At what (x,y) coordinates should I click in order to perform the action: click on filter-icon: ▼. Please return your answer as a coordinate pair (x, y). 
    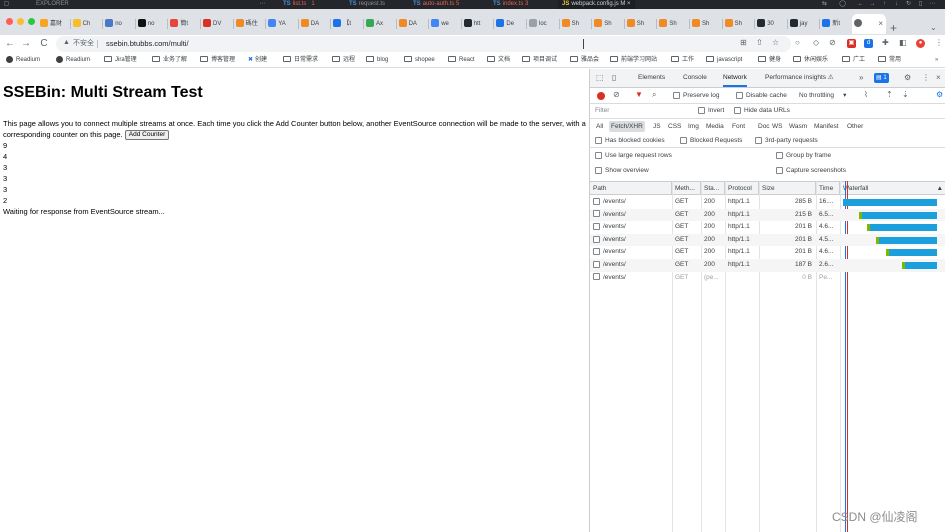
    Looking at the image, I should click on (639, 95).